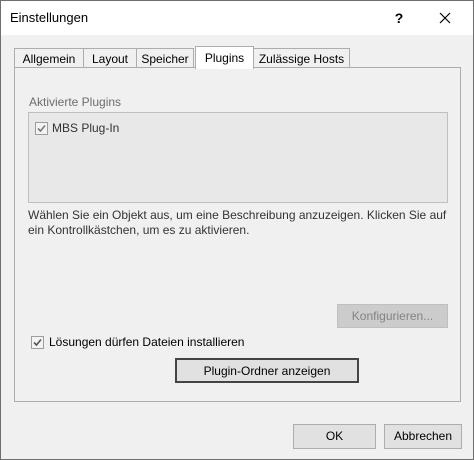 The image size is (474, 460). I want to click on ok-button: OK, so click(334, 436).